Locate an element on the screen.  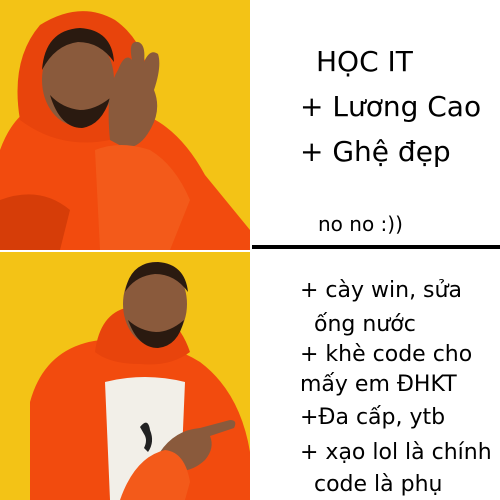
top-title: HỌC IT is located at coordinates (364, 61).